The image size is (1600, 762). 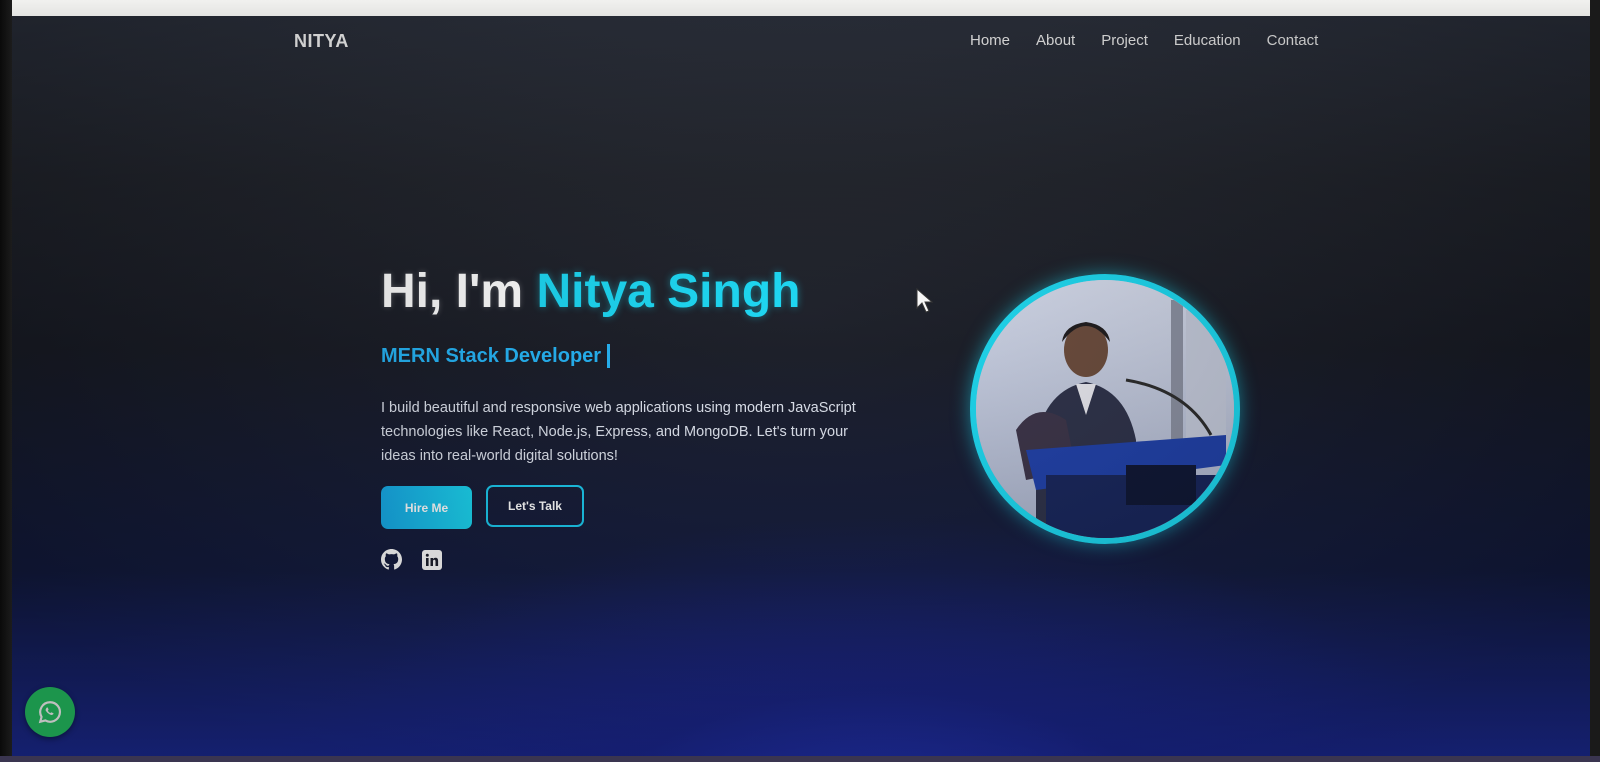 I want to click on hero-role-text: MERN Stack Developer, so click(x=491, y=355).